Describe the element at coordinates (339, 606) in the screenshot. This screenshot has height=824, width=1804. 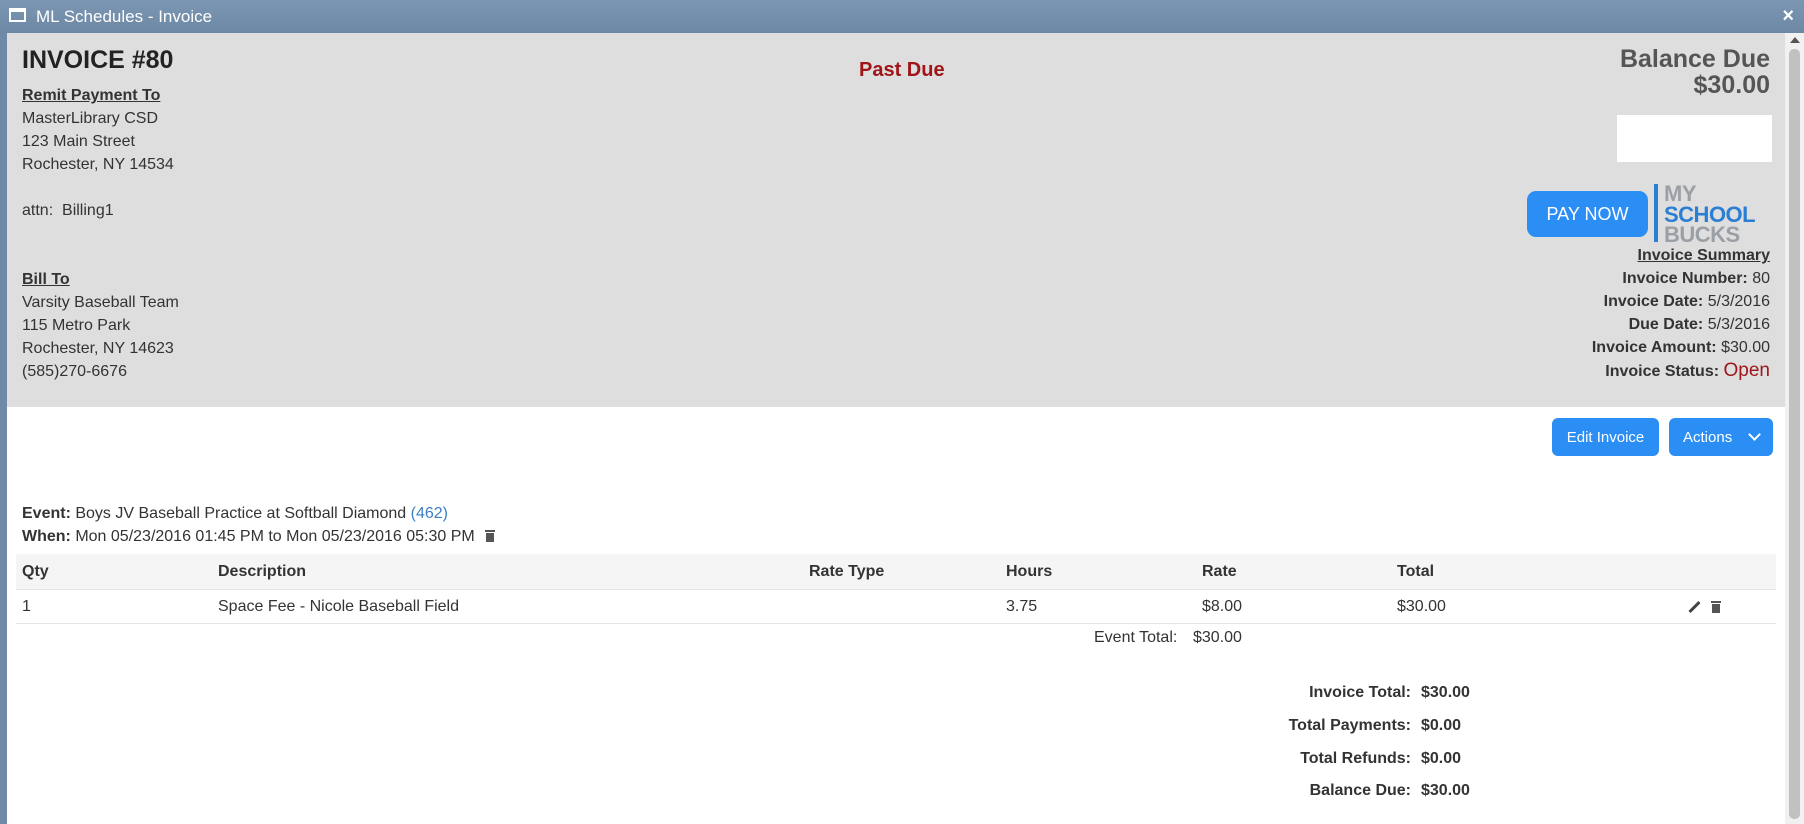
I see `cell-description: Space Fee - Nicole Baseball Field` at that location.